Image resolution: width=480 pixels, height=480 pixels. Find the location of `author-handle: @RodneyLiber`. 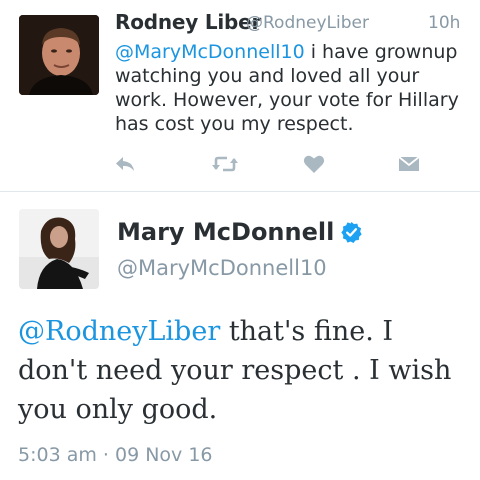

author-handle: @RodneyLiber is located at coordinates (307, 23).